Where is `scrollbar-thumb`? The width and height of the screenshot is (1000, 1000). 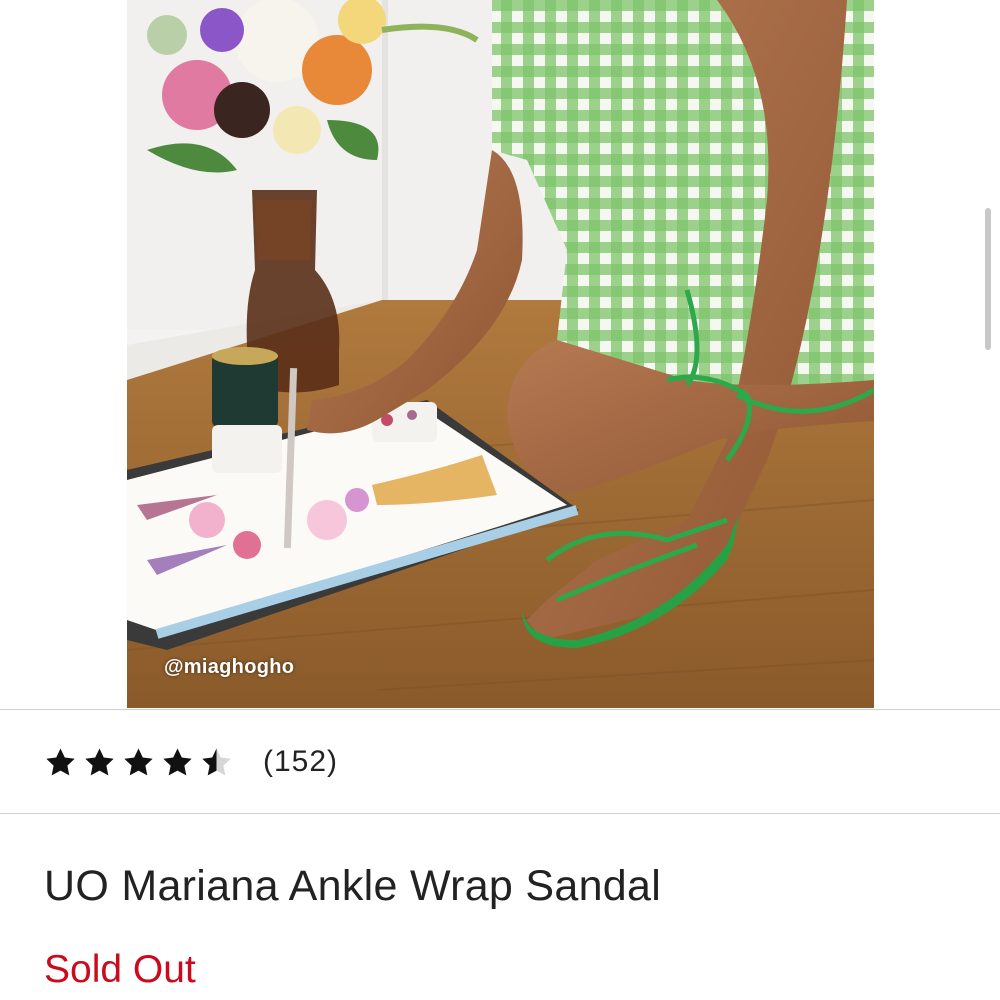
scrollbar-thumb is located at coordinates (988, 279).